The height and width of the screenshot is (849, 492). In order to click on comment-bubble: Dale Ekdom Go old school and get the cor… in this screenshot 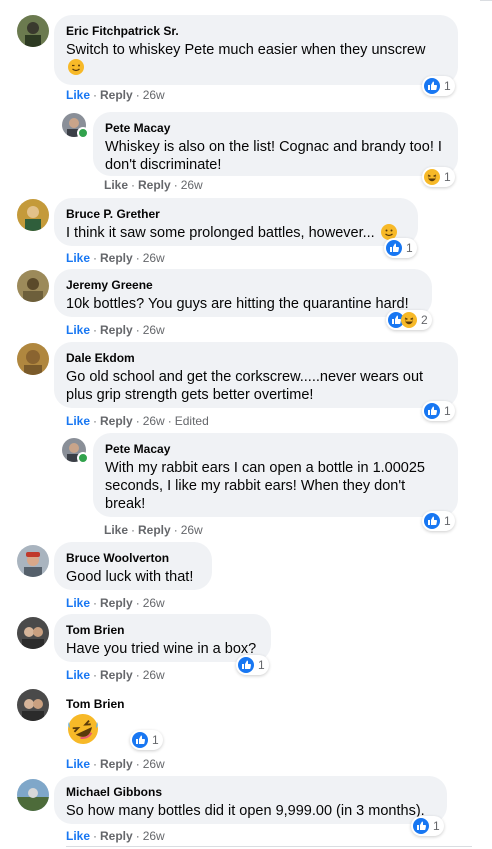, I will do `click(256, 375)`.